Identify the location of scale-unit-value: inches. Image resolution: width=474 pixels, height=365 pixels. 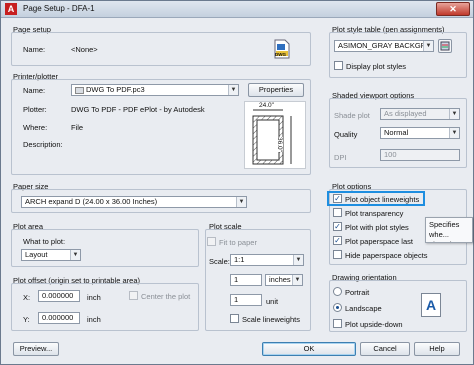
(280, 279).